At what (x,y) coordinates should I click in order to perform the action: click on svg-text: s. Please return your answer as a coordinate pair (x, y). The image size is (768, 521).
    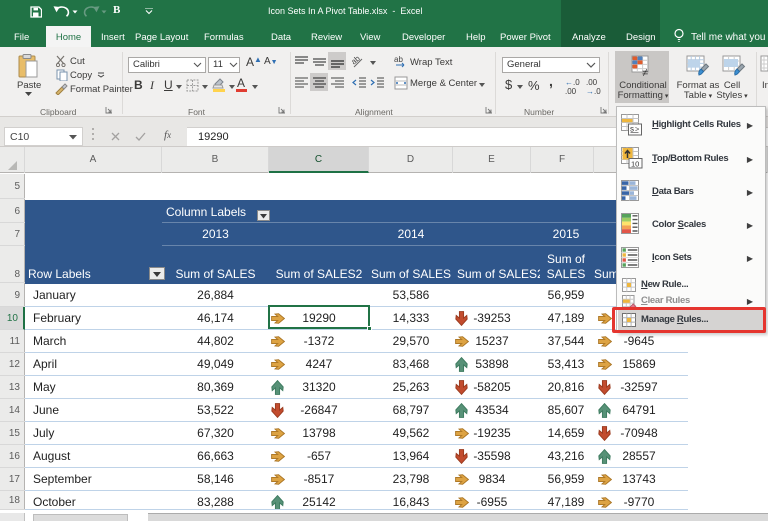
    Looking at the image, I should click on (632, 129).